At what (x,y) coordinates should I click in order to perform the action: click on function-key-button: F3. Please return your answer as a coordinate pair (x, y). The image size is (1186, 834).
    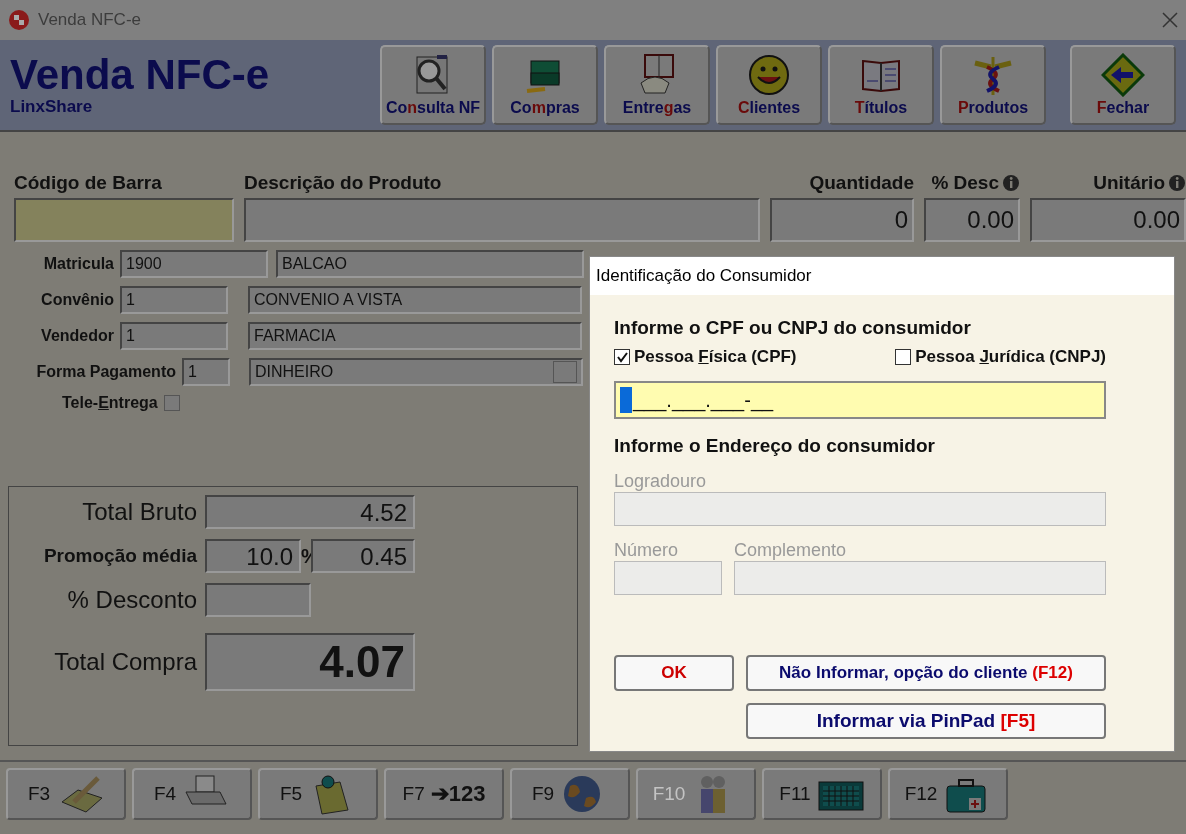
    Looking at the image, I should click on (66, 794).